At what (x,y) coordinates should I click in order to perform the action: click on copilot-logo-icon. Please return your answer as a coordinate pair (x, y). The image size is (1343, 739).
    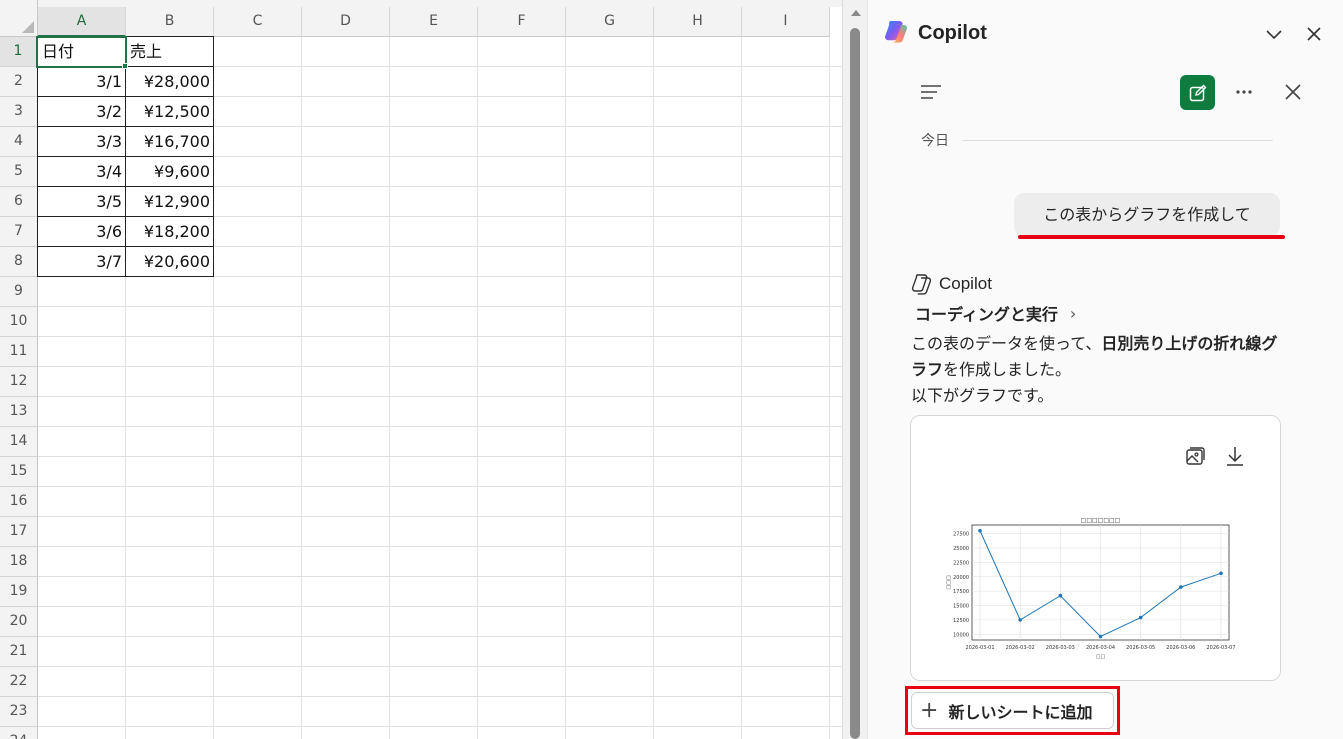
    Looking at the image, I should click on (896, 32).